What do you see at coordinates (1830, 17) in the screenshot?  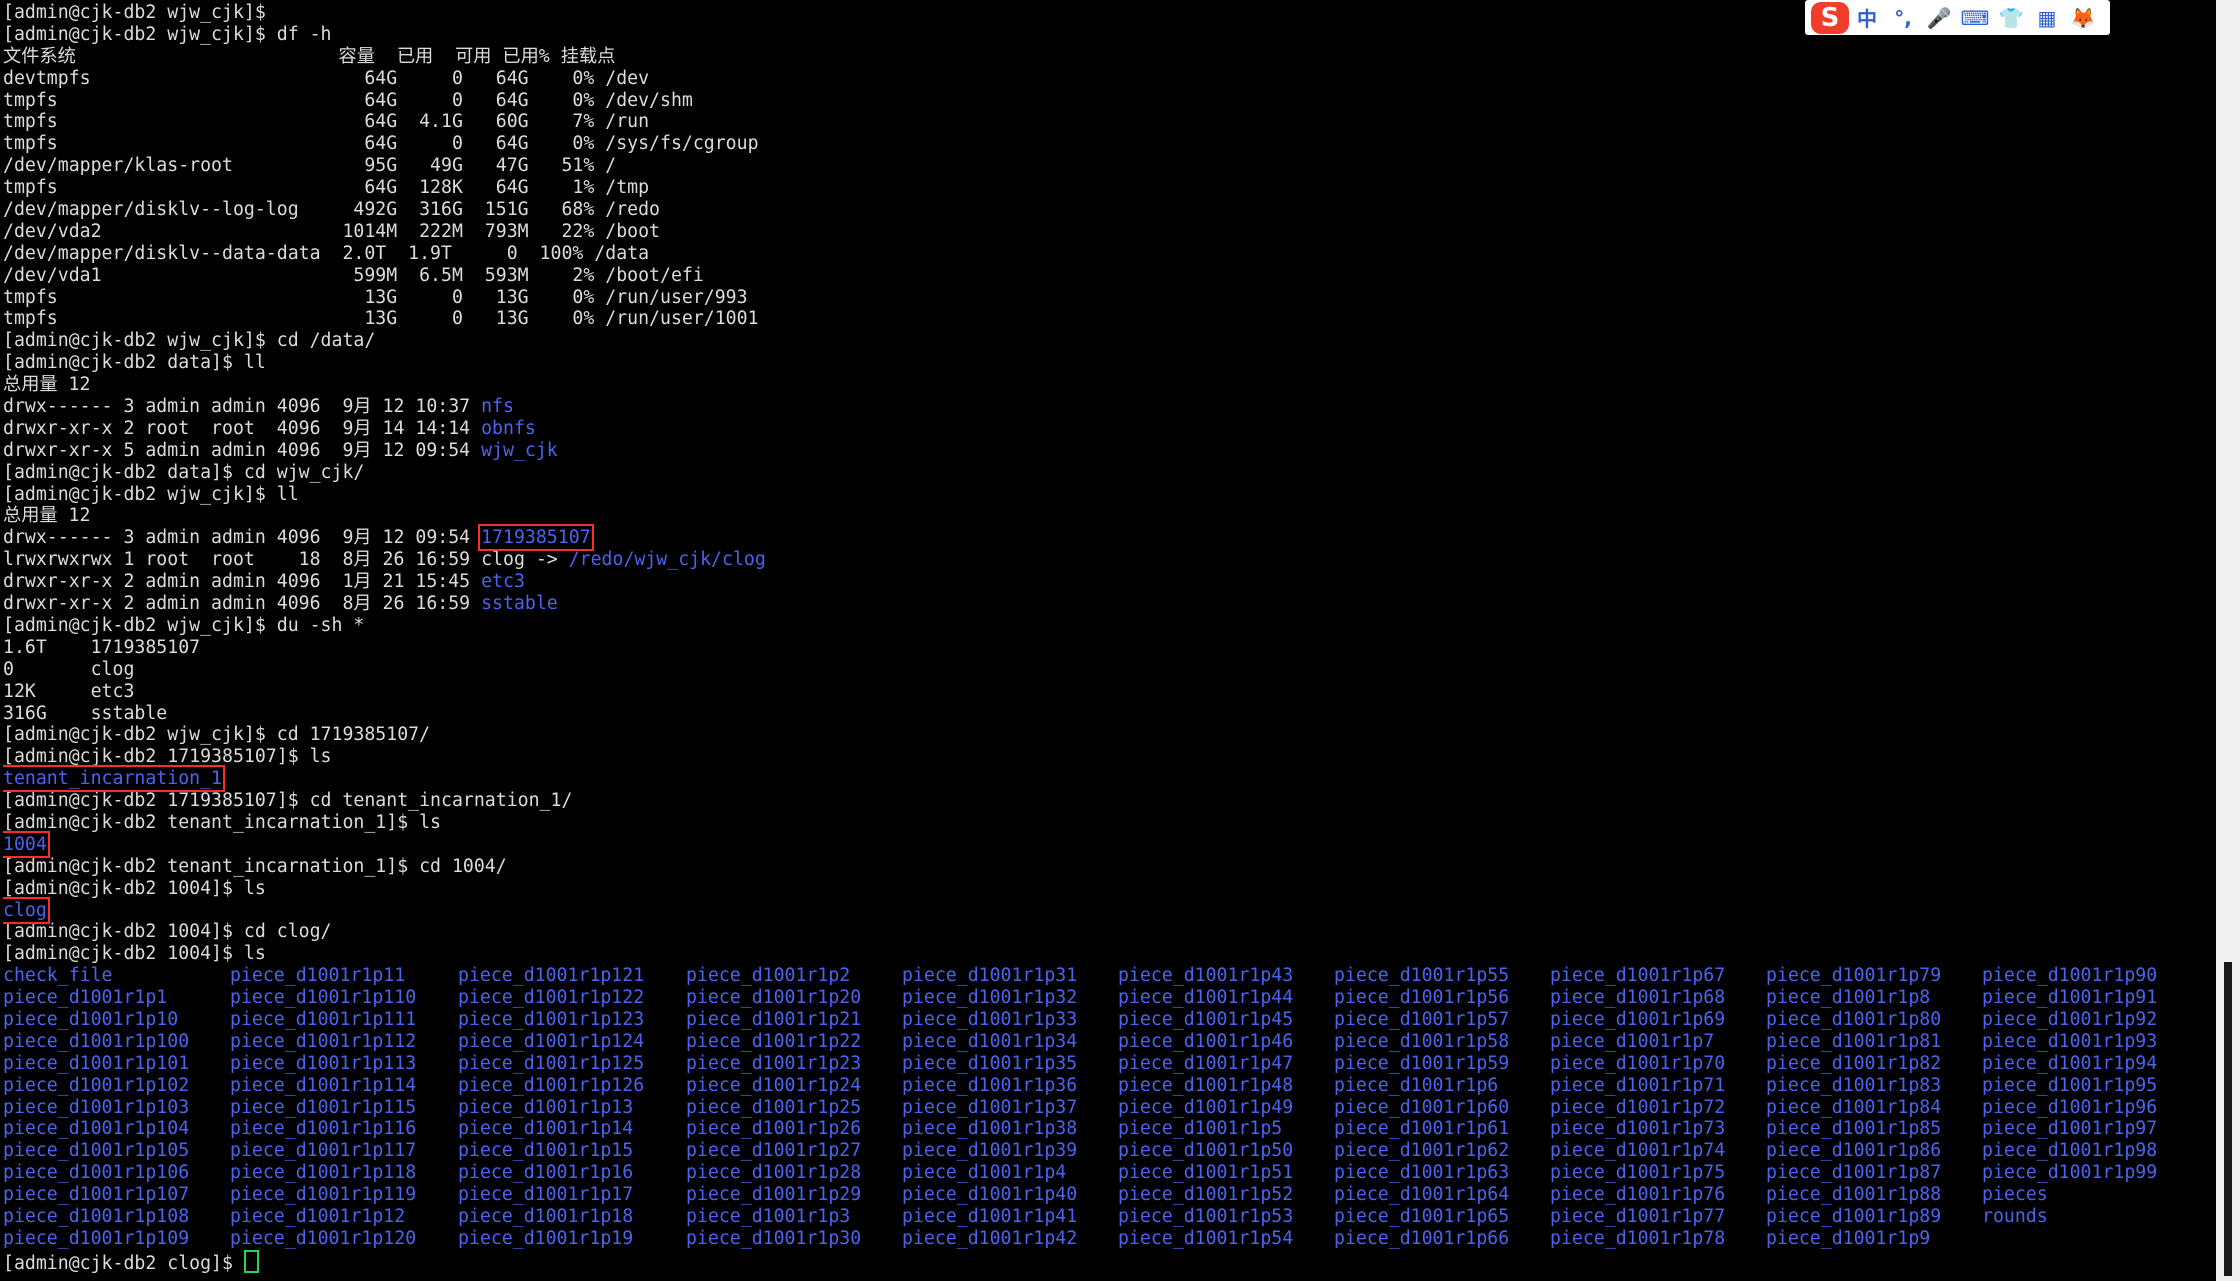 I see `sogou-logo-icon: S` at bounding box center [1830, 17].